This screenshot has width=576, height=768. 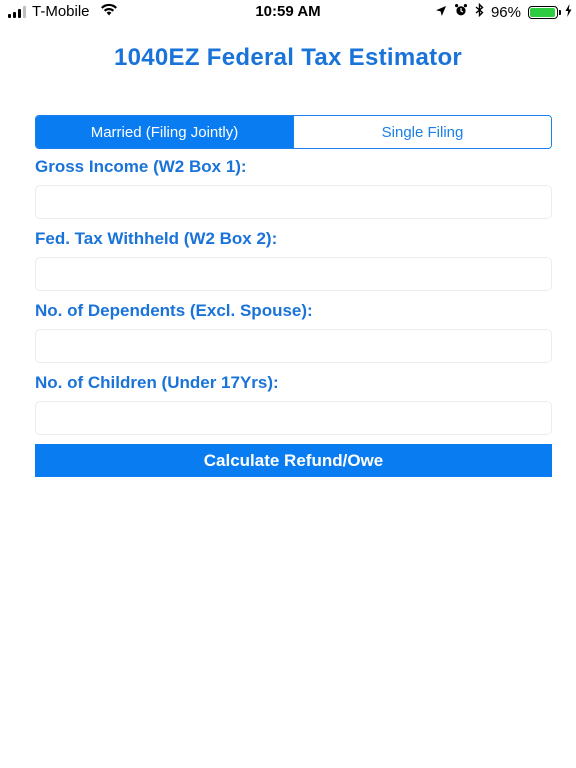 What do you see at coordinates (288, 13) in the screenshot?
I see `status-bar: T-Mobile 10:59 AM 96%` at bounding box center [288, 13].